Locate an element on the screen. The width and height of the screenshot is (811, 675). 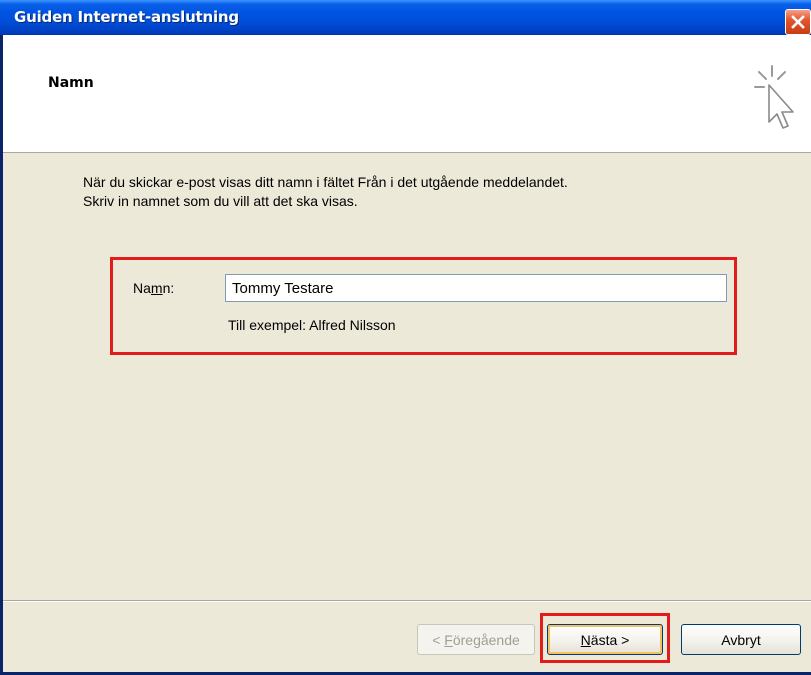
name-field-highlight is located at coordinates (423, 306).